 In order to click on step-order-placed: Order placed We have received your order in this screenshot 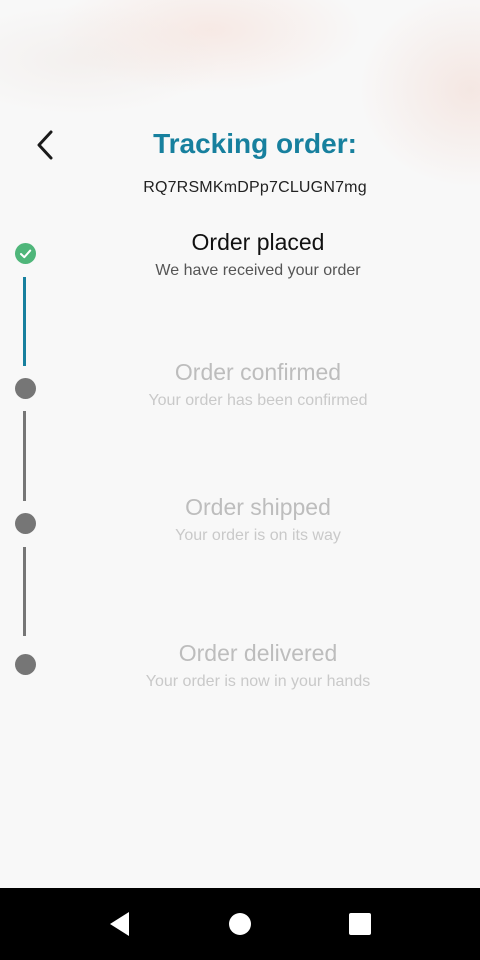, I will do `click(258, 254)`.